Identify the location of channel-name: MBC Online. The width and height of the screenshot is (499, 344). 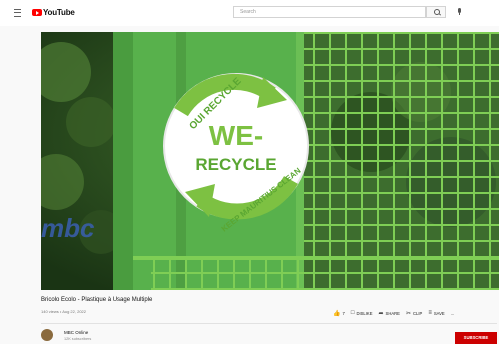
(76, 332).